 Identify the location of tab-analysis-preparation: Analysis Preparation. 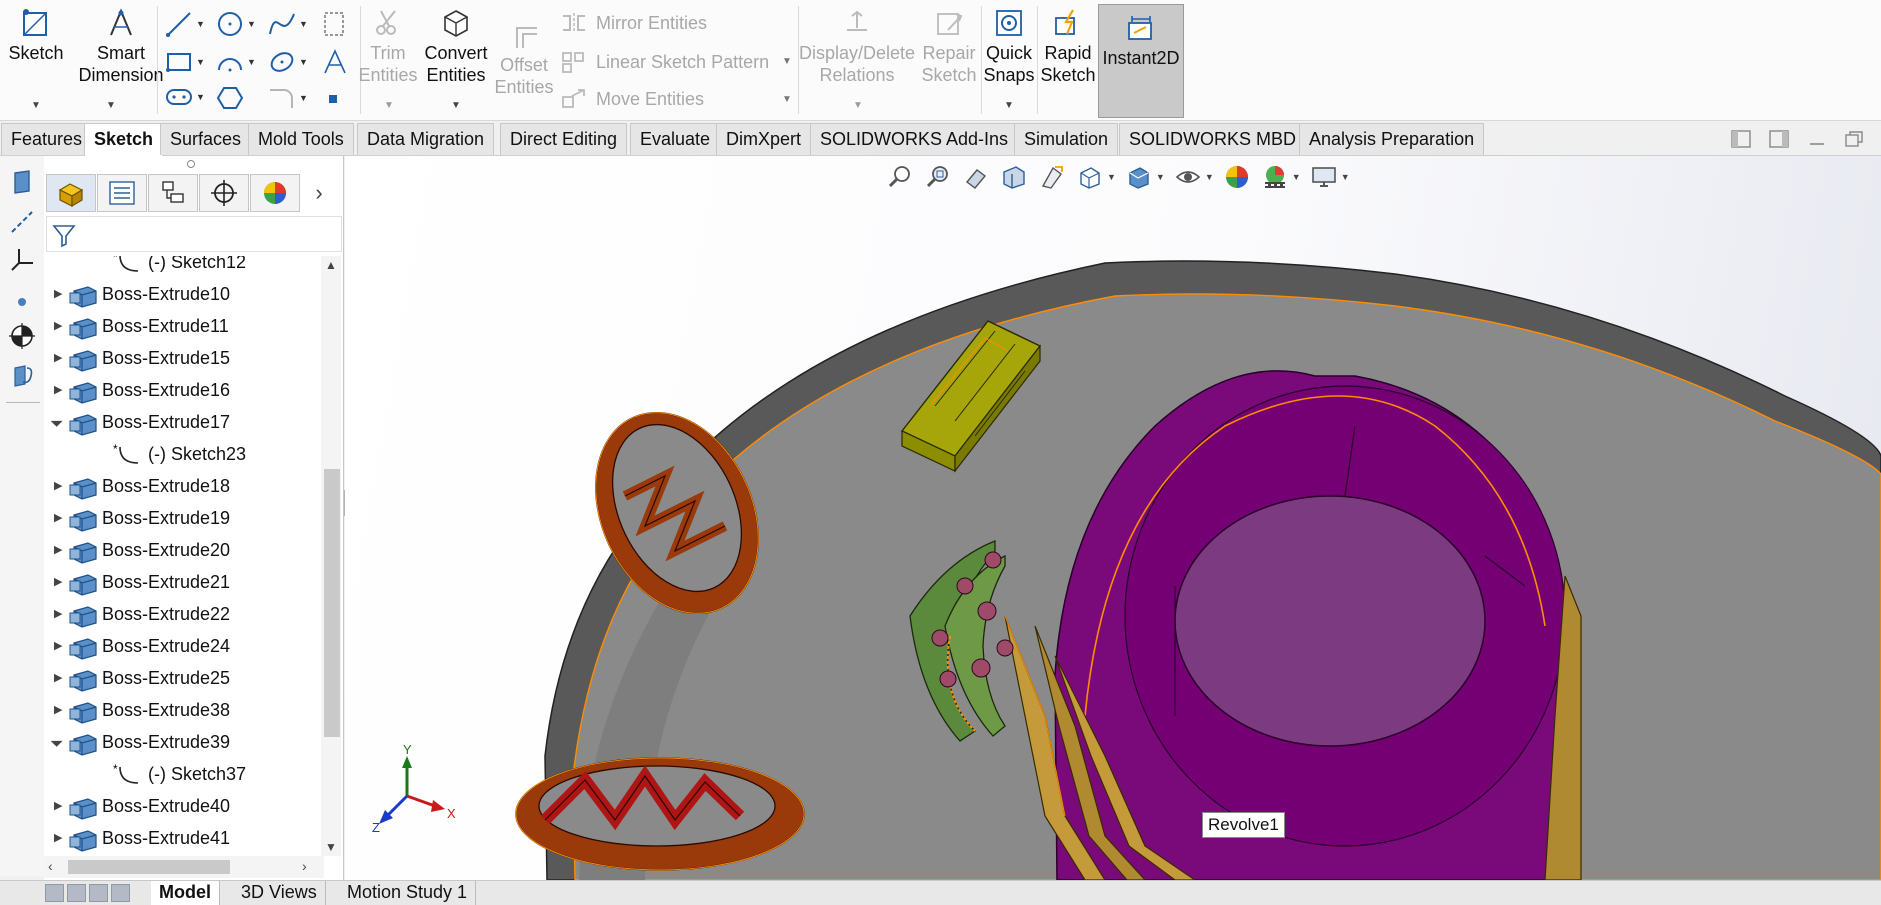
(1392, 139).